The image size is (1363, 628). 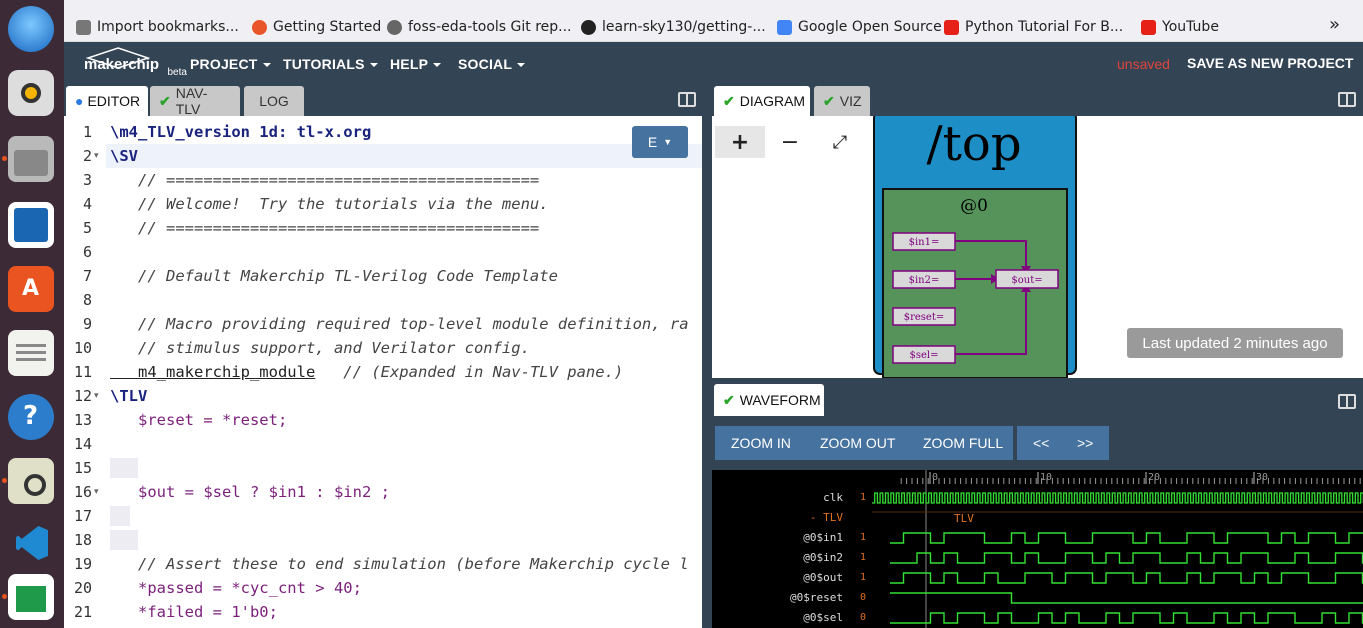 I want to click on ubuntu-dock: A ?, so click(x=32, y=314).